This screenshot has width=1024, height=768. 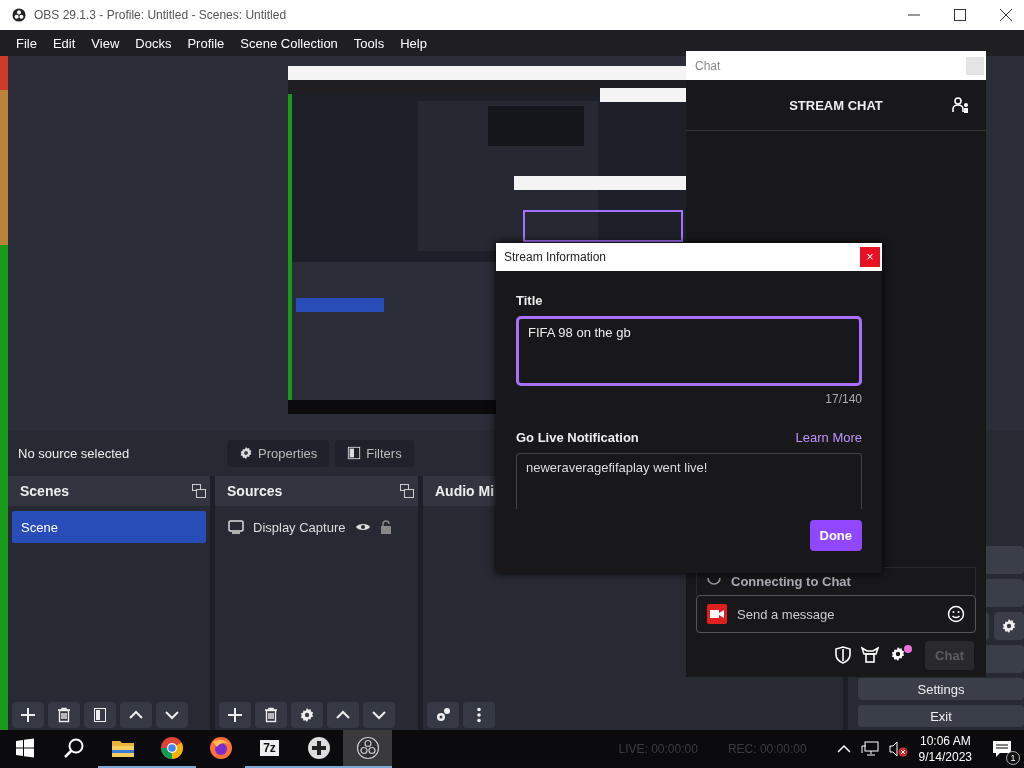 What do you see at coordinates (945, 757) in the screenshot?
I see `clock-date: 9/14/2023` at bounding box center [945, 757].